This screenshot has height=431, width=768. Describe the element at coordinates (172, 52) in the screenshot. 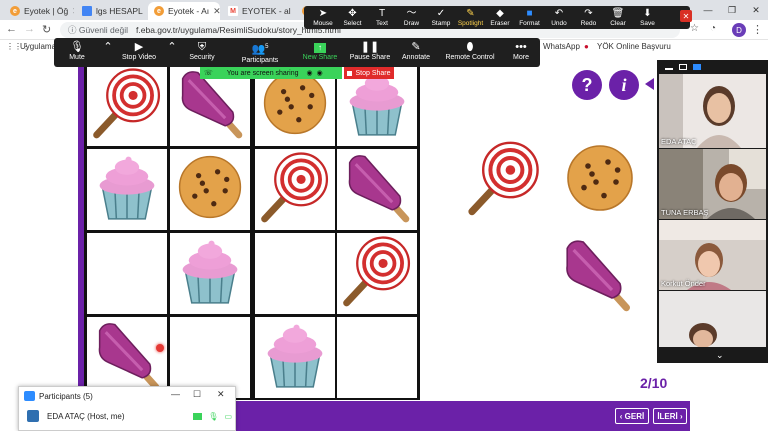

I see `video-options-button: ⌃` at that location.